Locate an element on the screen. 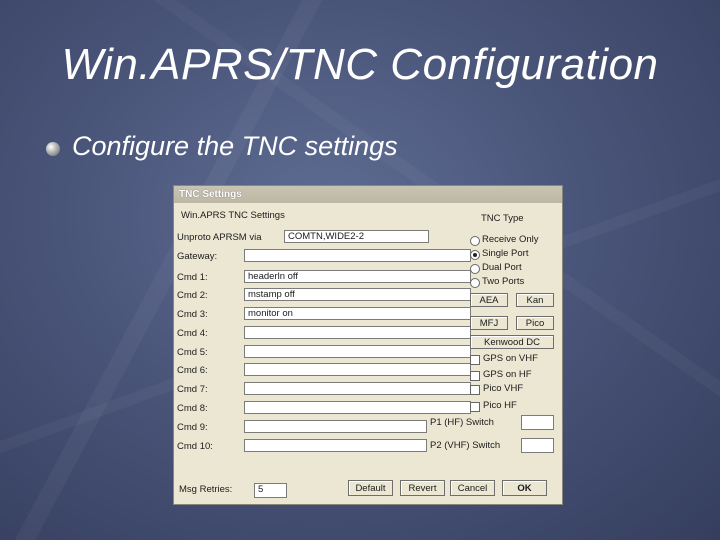  cmd-label: Cmd 5: is located at coordinates (192, 352).